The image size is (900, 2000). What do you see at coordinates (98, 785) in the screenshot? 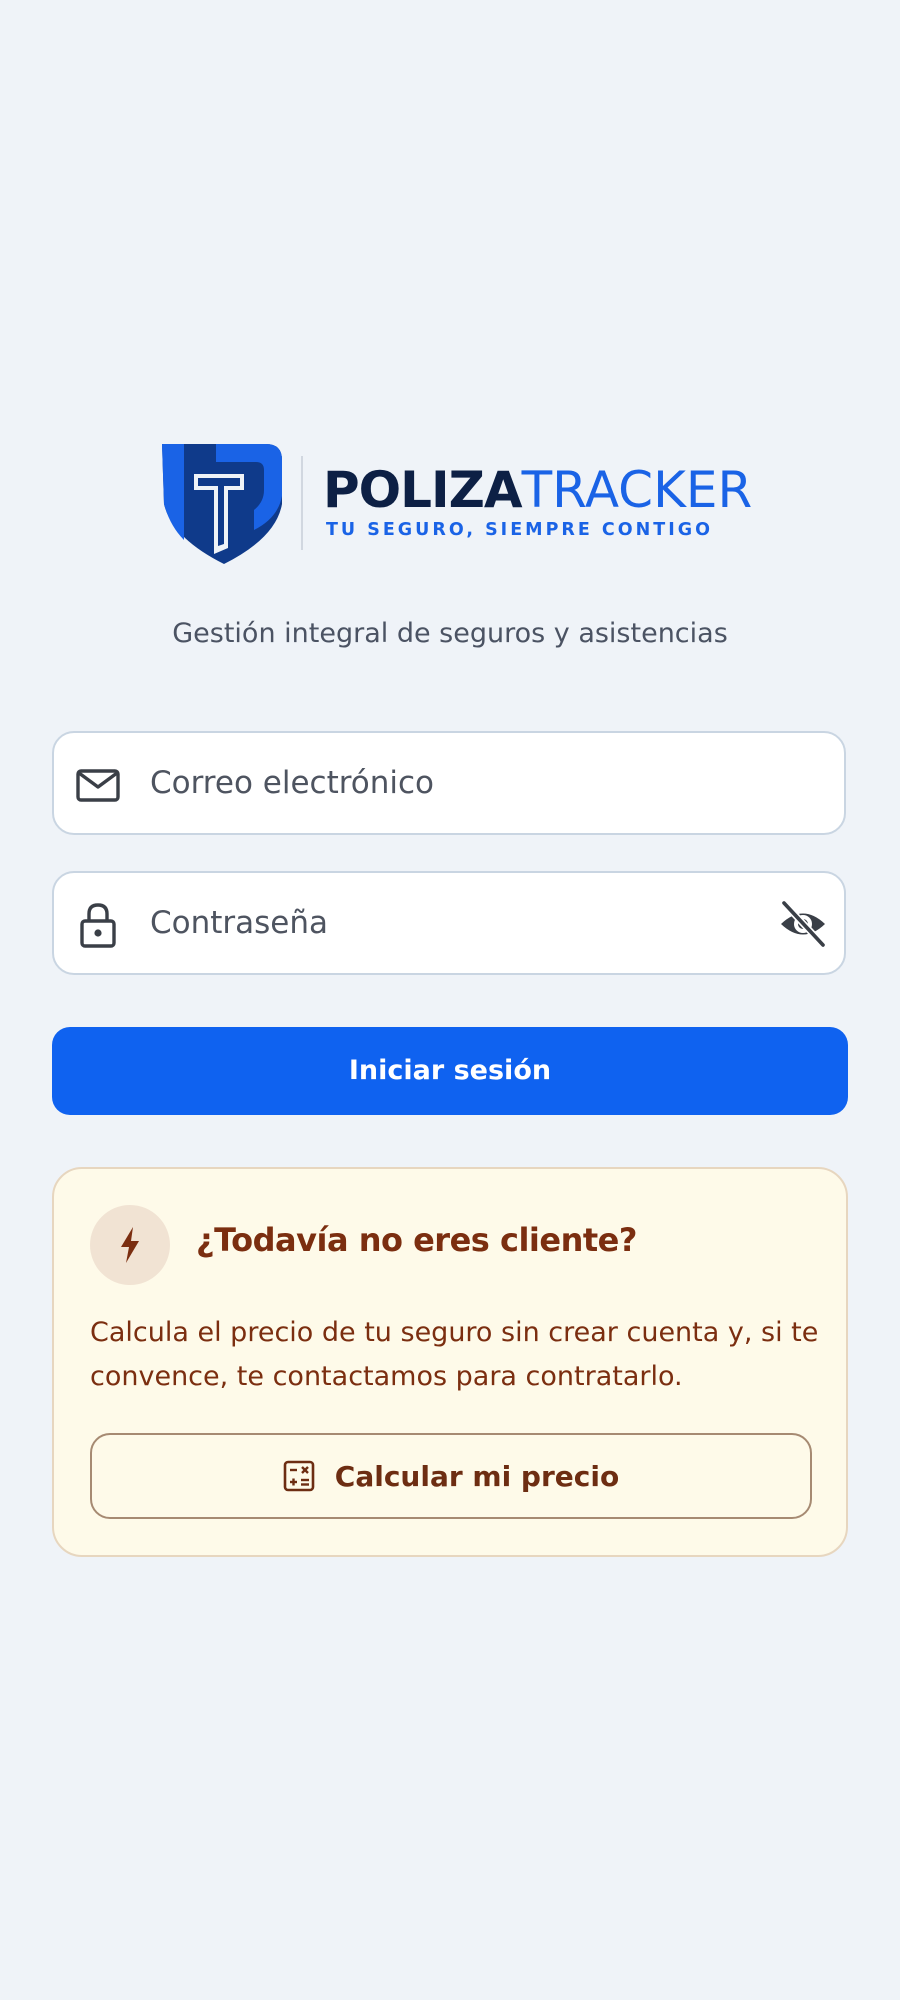
I see `mail-icon` at bounding box center [98, 785].